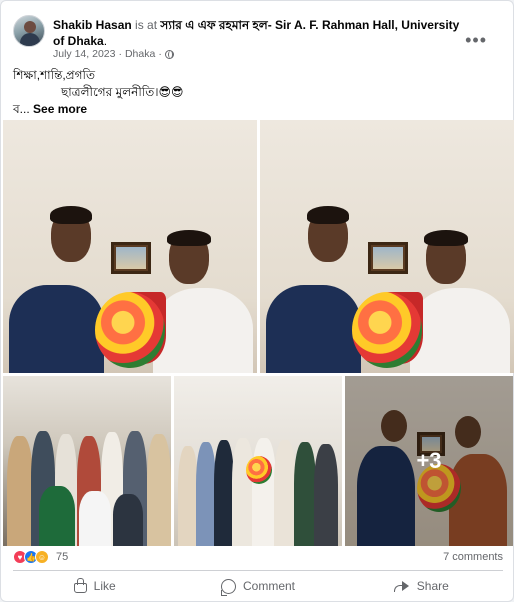 This screenshot has height=602, width=514. Describe the element at coordinates (253, 109) in the screenshot. I see `post-text-line-3: ব... See more` at that location.